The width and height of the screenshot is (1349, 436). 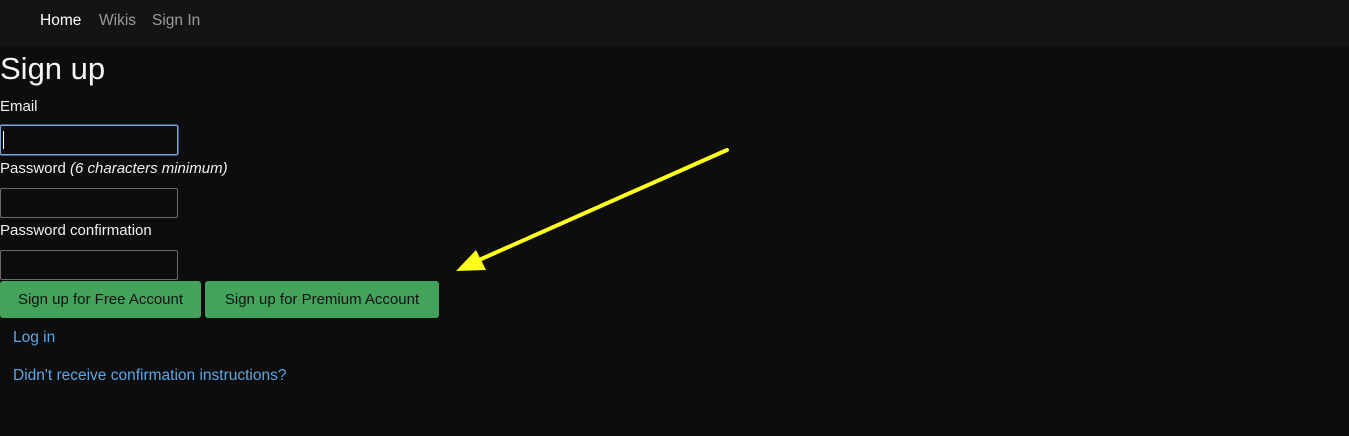 What do you see at coordinates (100, 299) in the screenshot?
I see `sign-up-free-button: Sign up for Free Account` at bounding box center [100, 299].